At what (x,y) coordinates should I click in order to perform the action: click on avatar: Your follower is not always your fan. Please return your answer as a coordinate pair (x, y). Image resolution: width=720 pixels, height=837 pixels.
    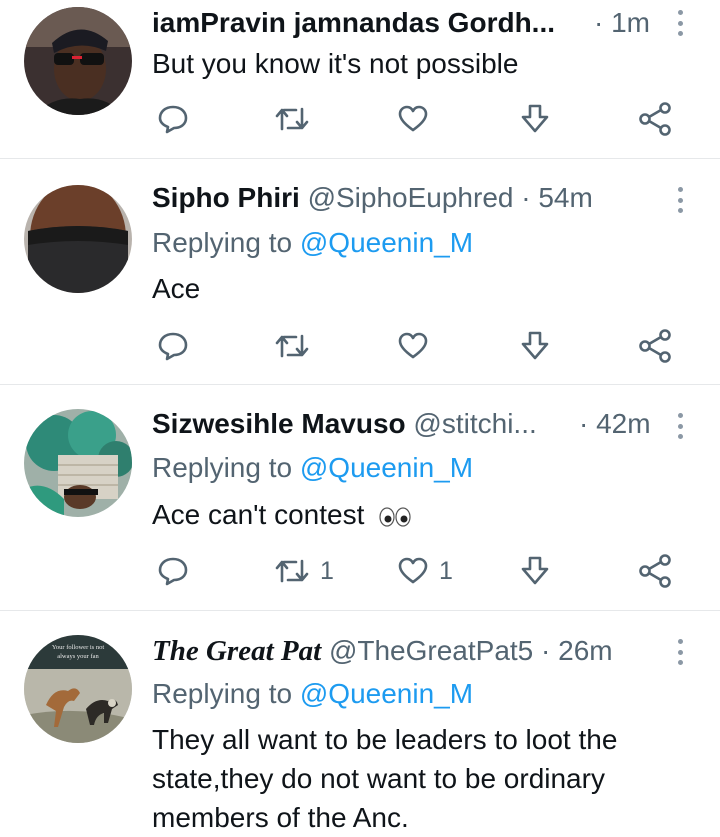
    Looking at the image, I should click on (78, 689).